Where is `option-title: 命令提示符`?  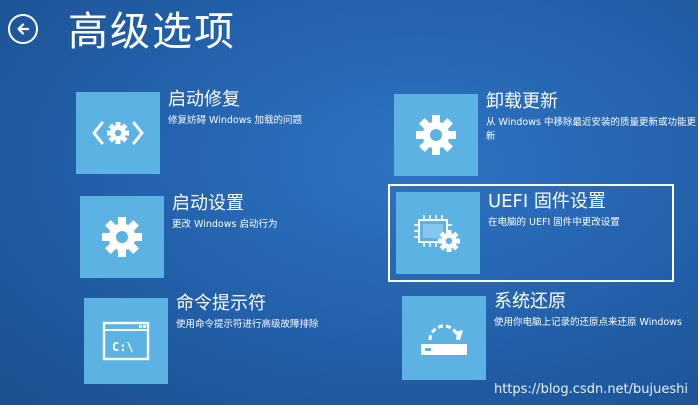
option-title: 命令提示符 is located at coordinates (221, 303).